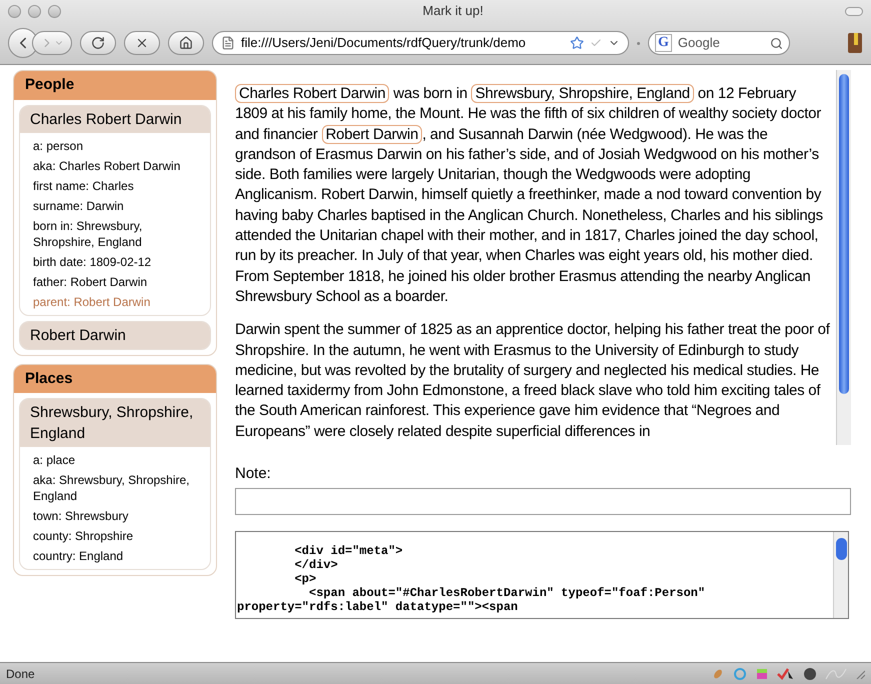  Describe the element at coordinates (699, 43) in the screenshot. I see `search-placeholder: Google` at that location.